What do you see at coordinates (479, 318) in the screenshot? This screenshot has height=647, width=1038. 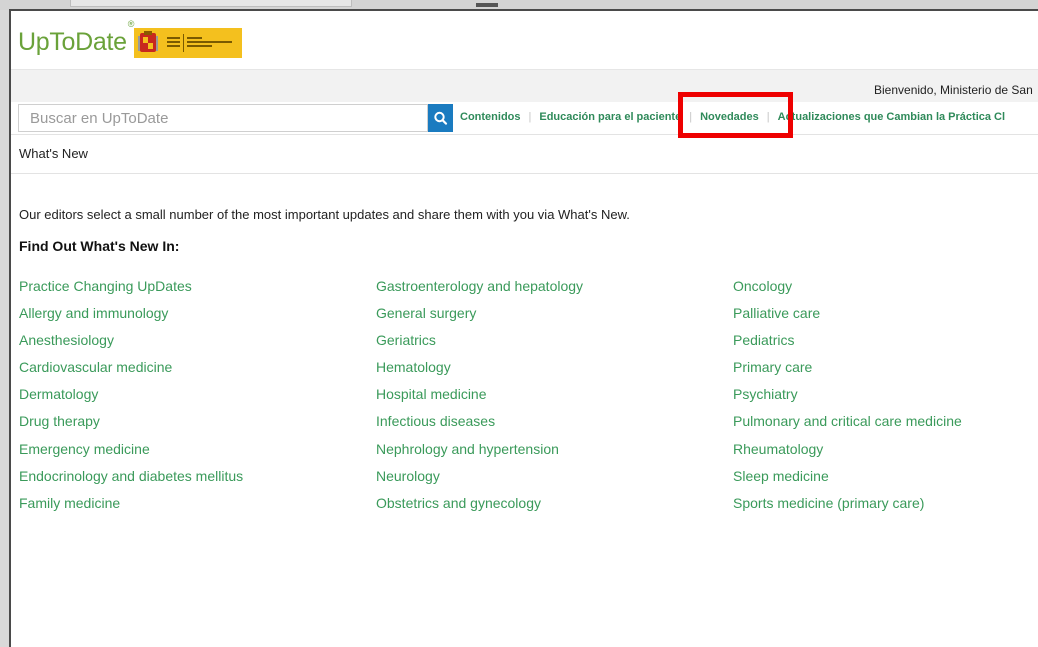 I see `specialty-link: General surgery` at bounding box center [479, 318].